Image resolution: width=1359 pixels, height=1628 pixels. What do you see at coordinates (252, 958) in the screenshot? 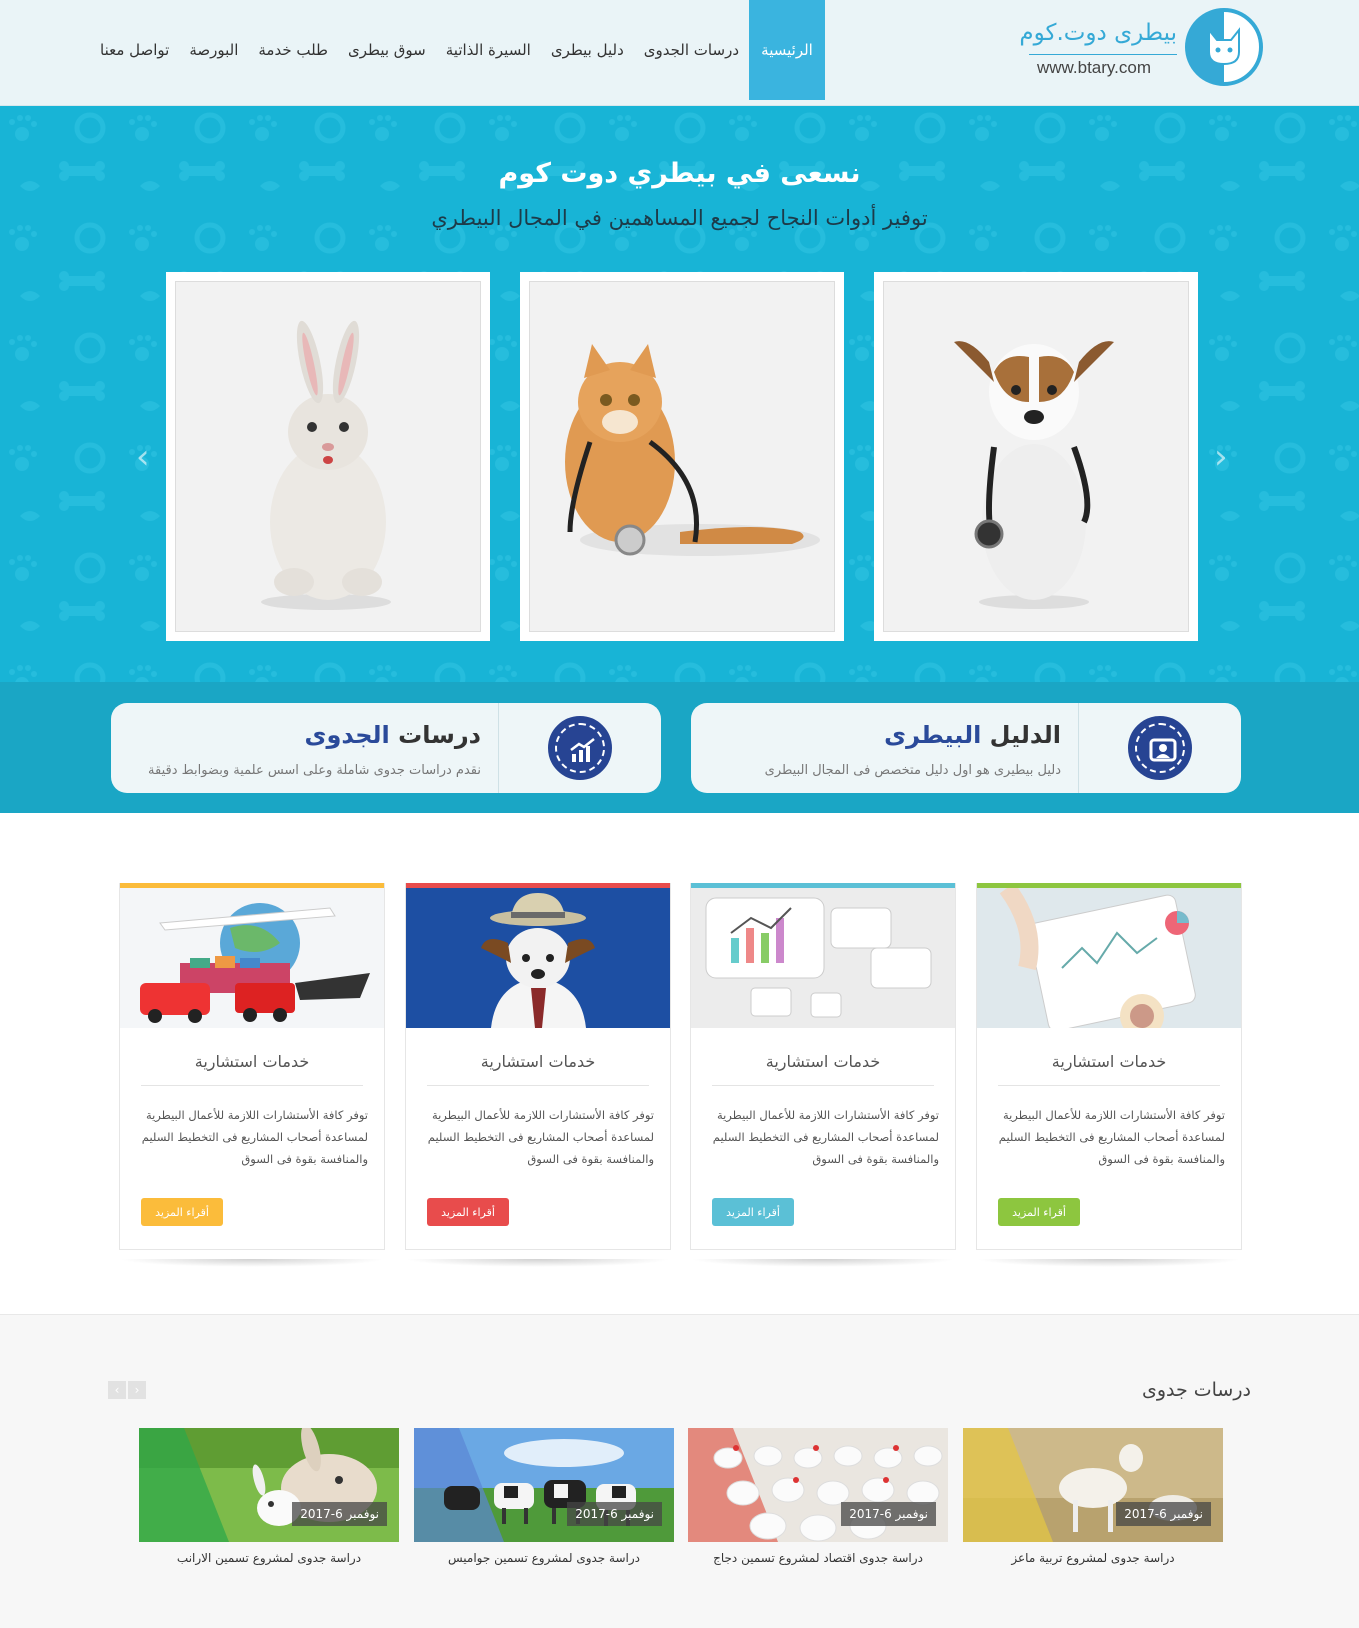
I see `logistics-transport-image` at bounding box center [252, 958].